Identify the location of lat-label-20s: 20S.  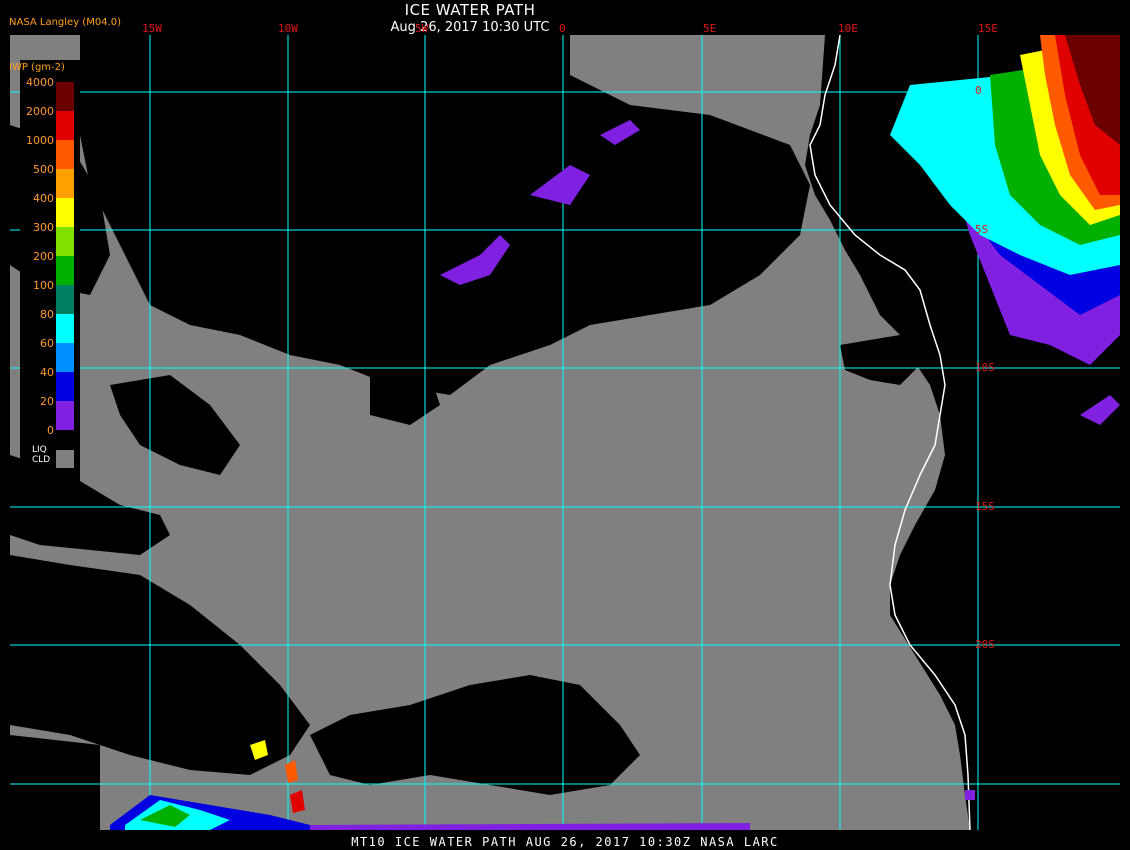
(985, 644).